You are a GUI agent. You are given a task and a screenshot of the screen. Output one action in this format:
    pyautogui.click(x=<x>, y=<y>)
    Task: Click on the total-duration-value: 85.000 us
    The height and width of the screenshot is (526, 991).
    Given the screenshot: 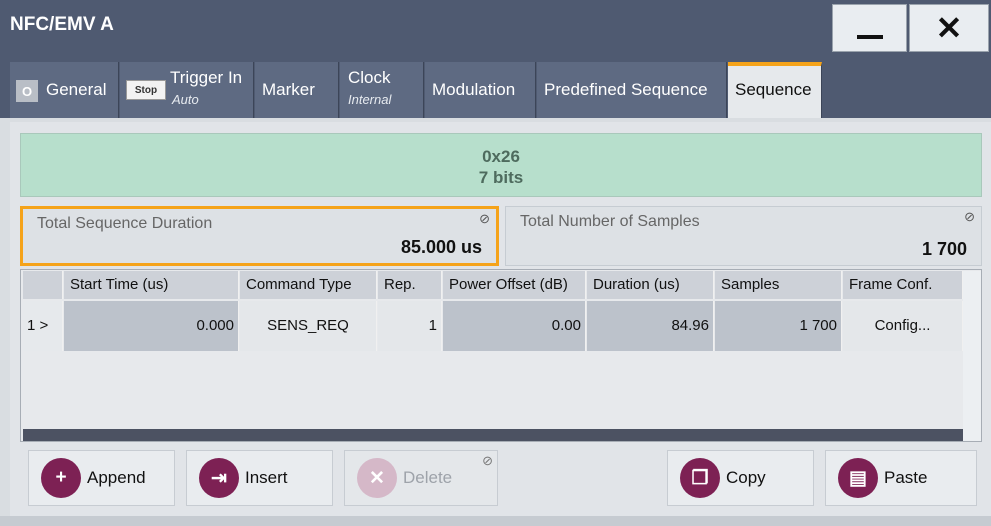 What is the action you would take?
    pyautogui.click(x=441, y=247)
    